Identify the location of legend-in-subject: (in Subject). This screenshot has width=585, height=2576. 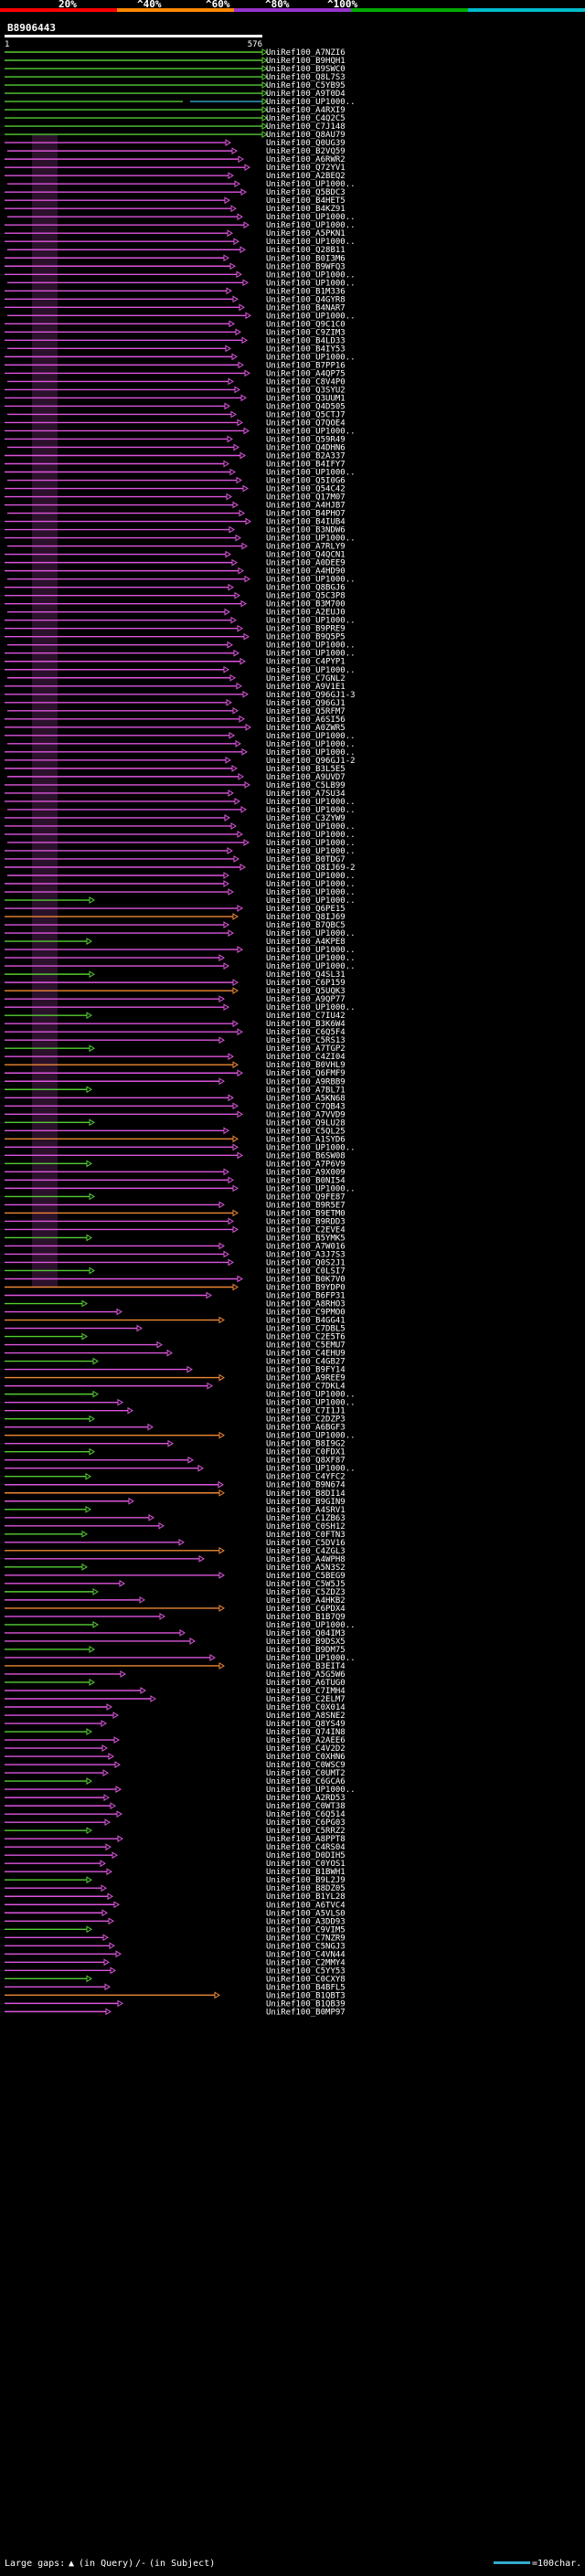
(182, 2564).